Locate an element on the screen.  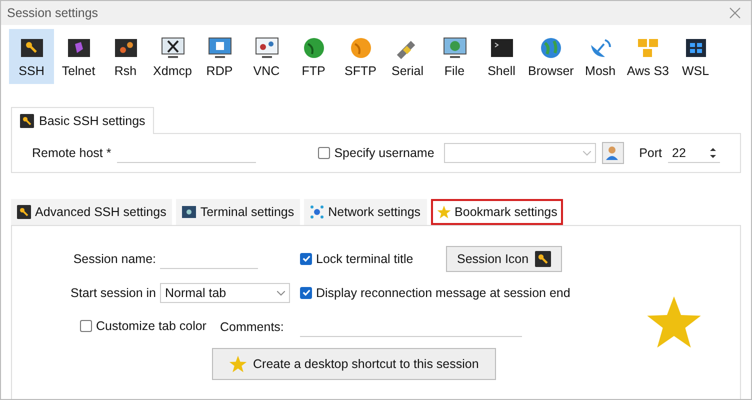
user-icon-button is located at coordinates (613, 153).